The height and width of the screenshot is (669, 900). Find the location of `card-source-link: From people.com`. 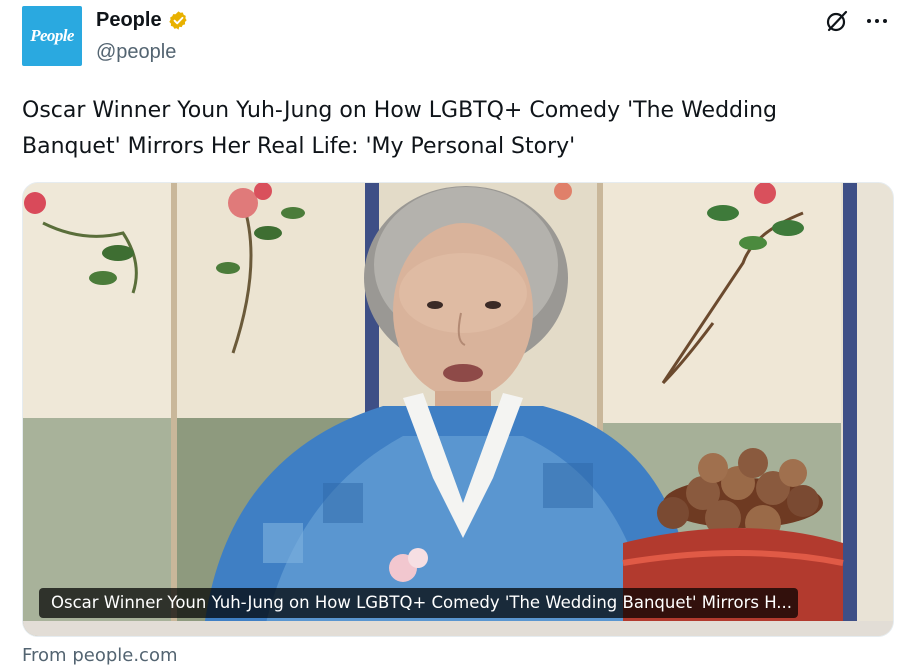

card-source-link: From people.com is located at coordinates (100, 655).